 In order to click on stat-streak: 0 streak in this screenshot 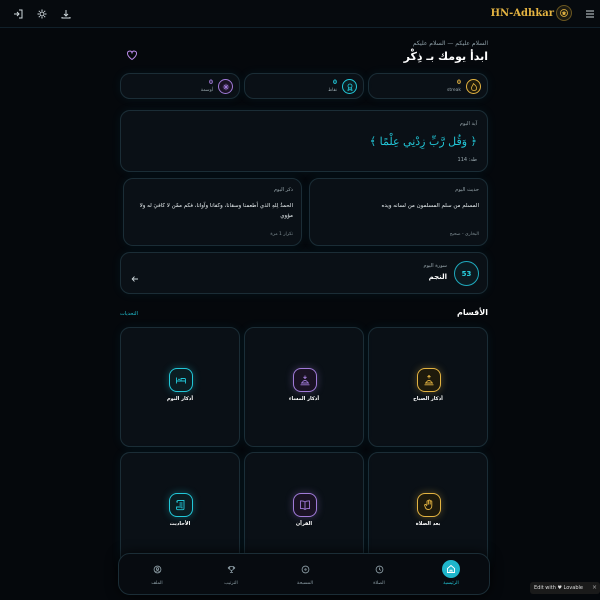, I will do `click(428, 86)`.